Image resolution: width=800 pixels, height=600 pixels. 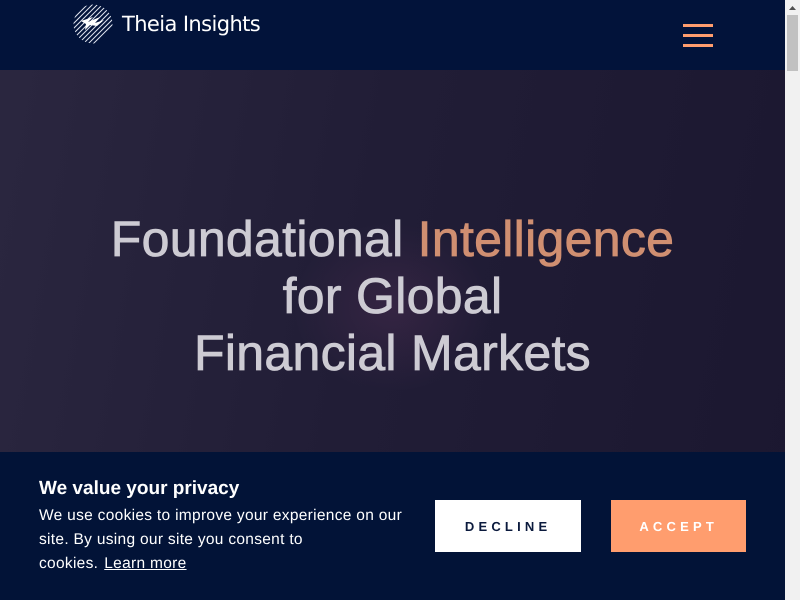 I want to click on learn-more-link: Learn more, so click(x=145, y=563).